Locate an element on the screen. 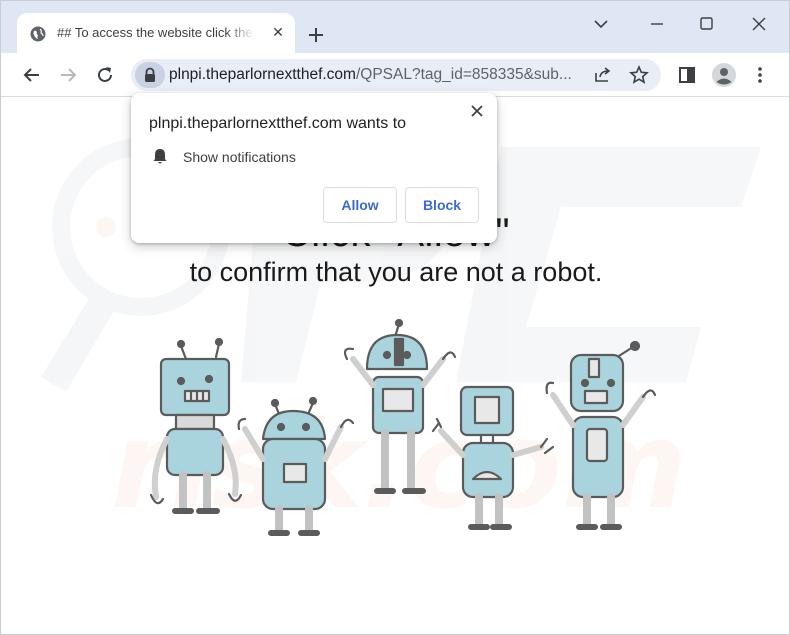 This screenshot has width=790, height=635. tab-title: ## To access the website click the is located at coordinates (155, 32).